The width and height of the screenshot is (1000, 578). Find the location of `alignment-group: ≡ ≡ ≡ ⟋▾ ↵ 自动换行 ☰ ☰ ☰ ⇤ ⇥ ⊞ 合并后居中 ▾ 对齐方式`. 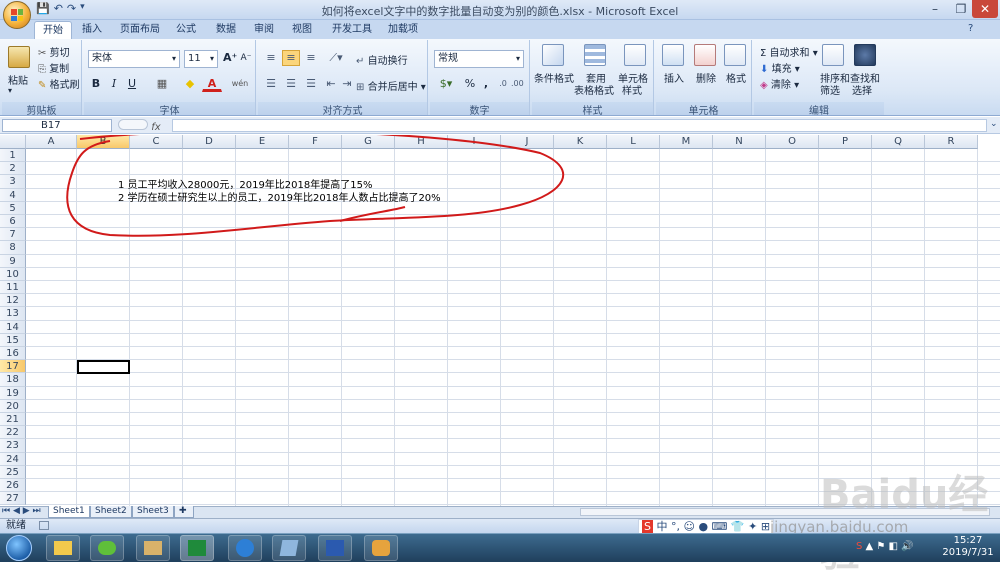

alignment-group: ≡ ≡ ≡ ⟋▾ ↵ 自动换行 ☰ ☰ ☰ ⇤ ⇥ ⊞ 合并后居中 ▾ 对齐方式 is located at coordinates (343, 78).